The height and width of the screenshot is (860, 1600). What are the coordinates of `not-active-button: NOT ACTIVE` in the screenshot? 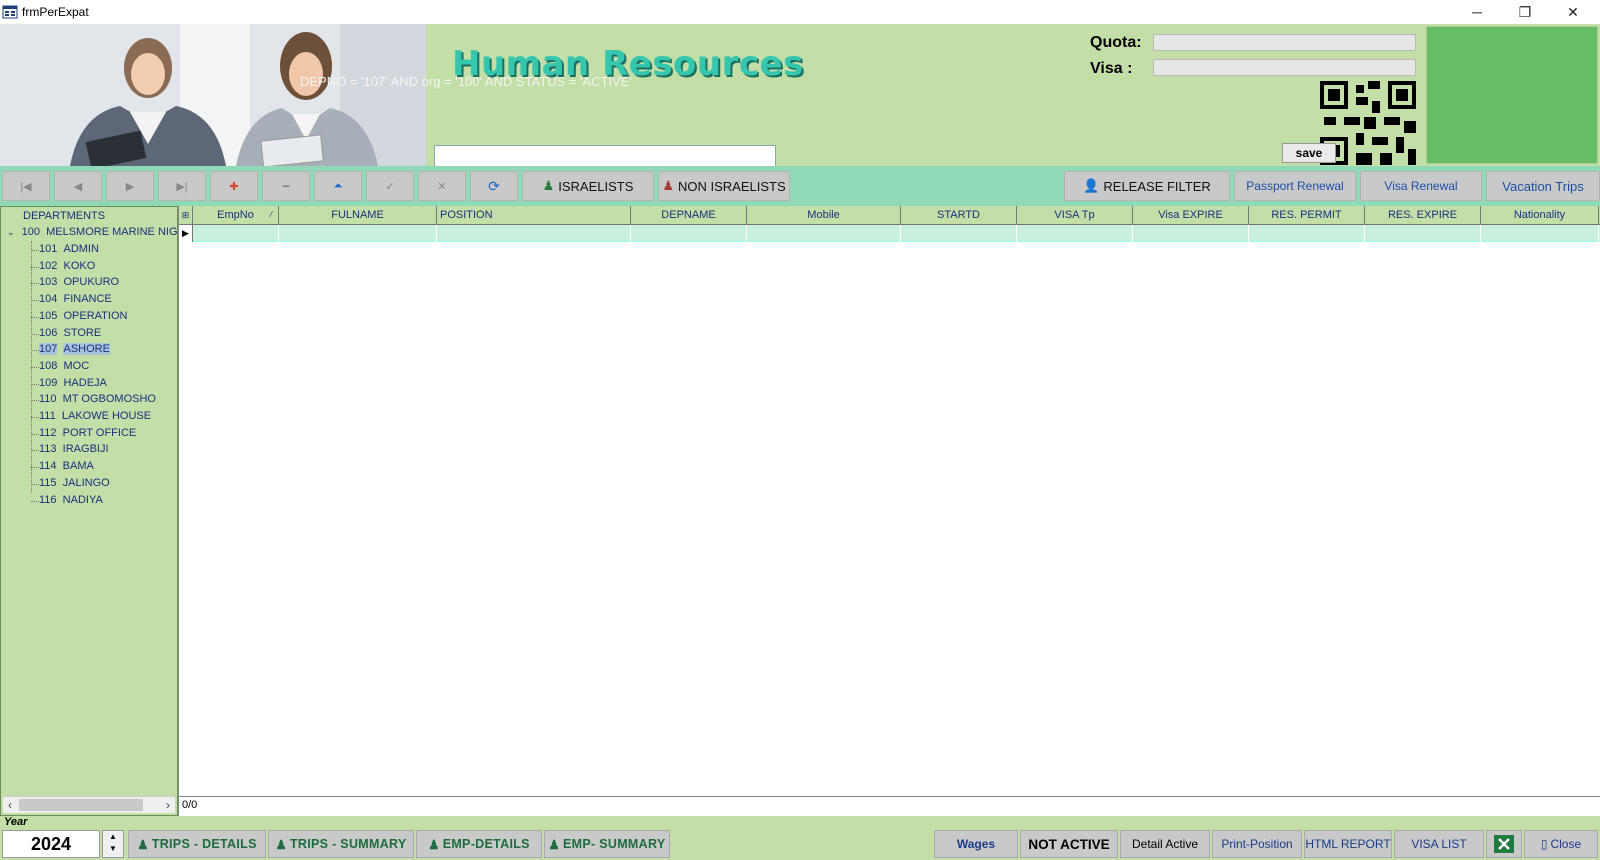 It's located at (1069, 844).